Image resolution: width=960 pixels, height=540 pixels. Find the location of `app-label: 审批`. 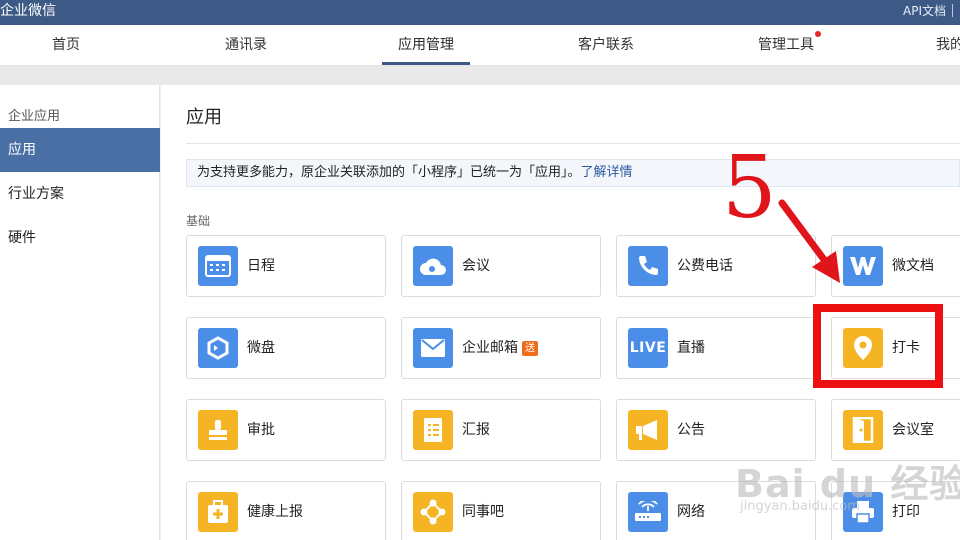

app-label: 审批 is located at coordinates (261, 430).